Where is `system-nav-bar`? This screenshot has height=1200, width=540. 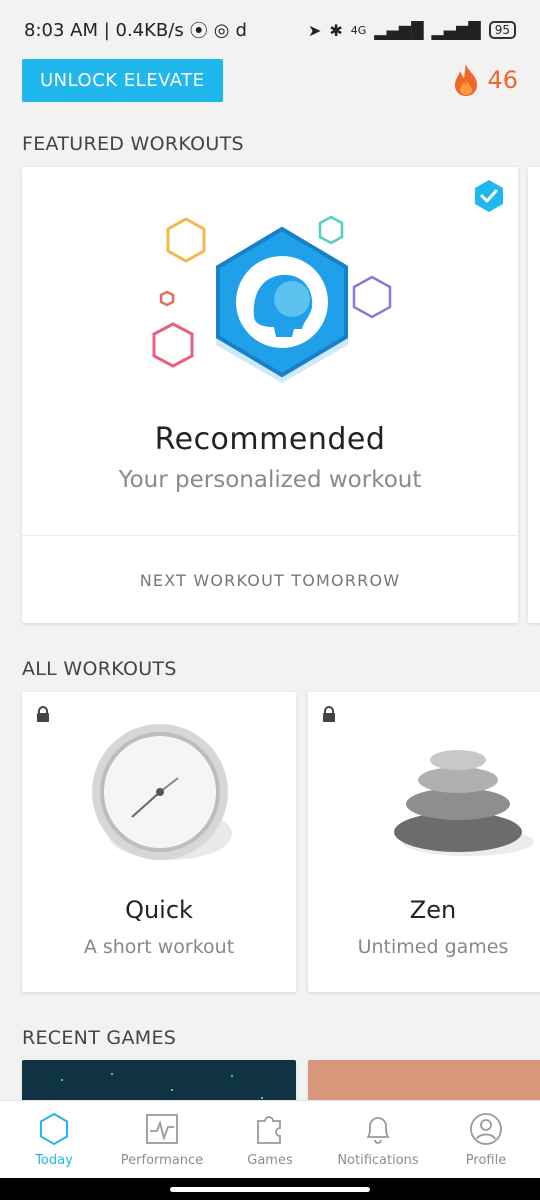
system-nav-bar is located at coordinates (270, 1189).